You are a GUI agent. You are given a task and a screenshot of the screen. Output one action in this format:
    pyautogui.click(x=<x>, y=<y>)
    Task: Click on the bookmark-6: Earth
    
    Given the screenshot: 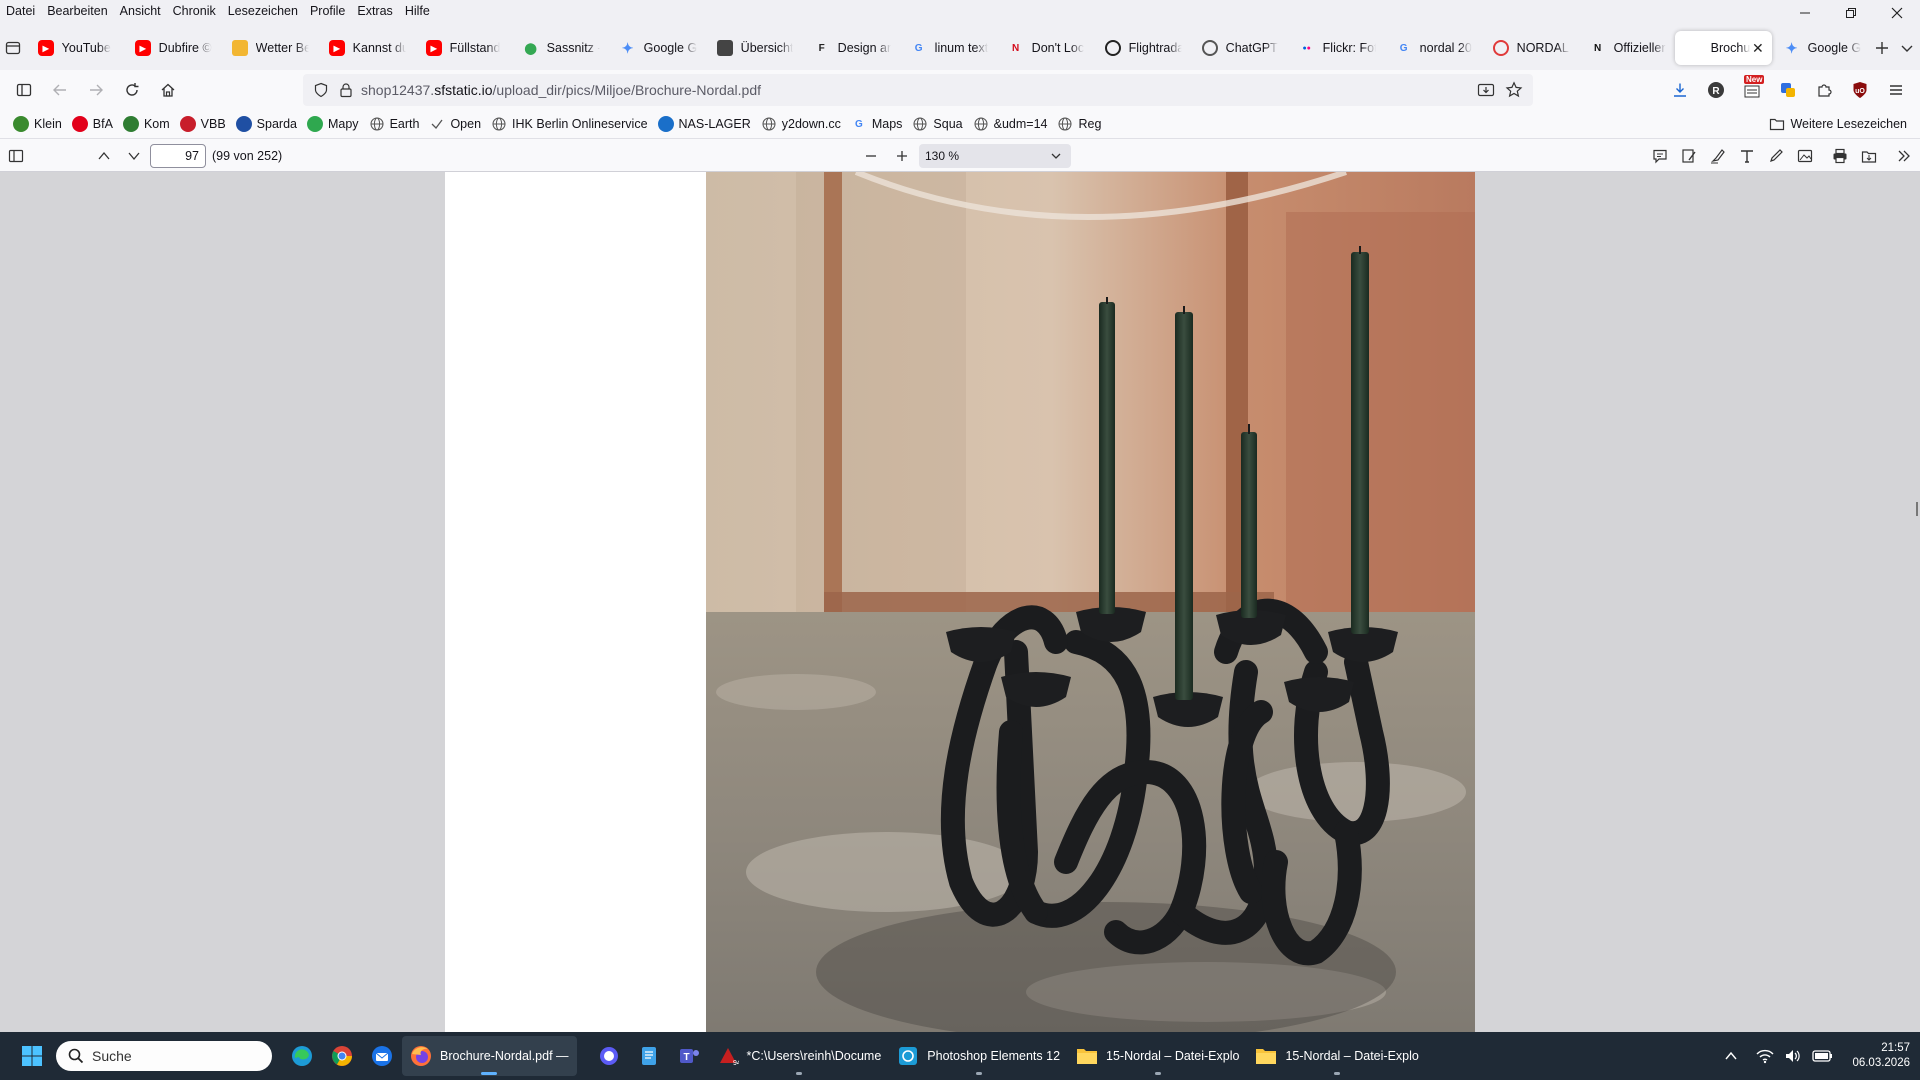 What is the action you would take?
    pyautogui.click(x=394, y=124)
    